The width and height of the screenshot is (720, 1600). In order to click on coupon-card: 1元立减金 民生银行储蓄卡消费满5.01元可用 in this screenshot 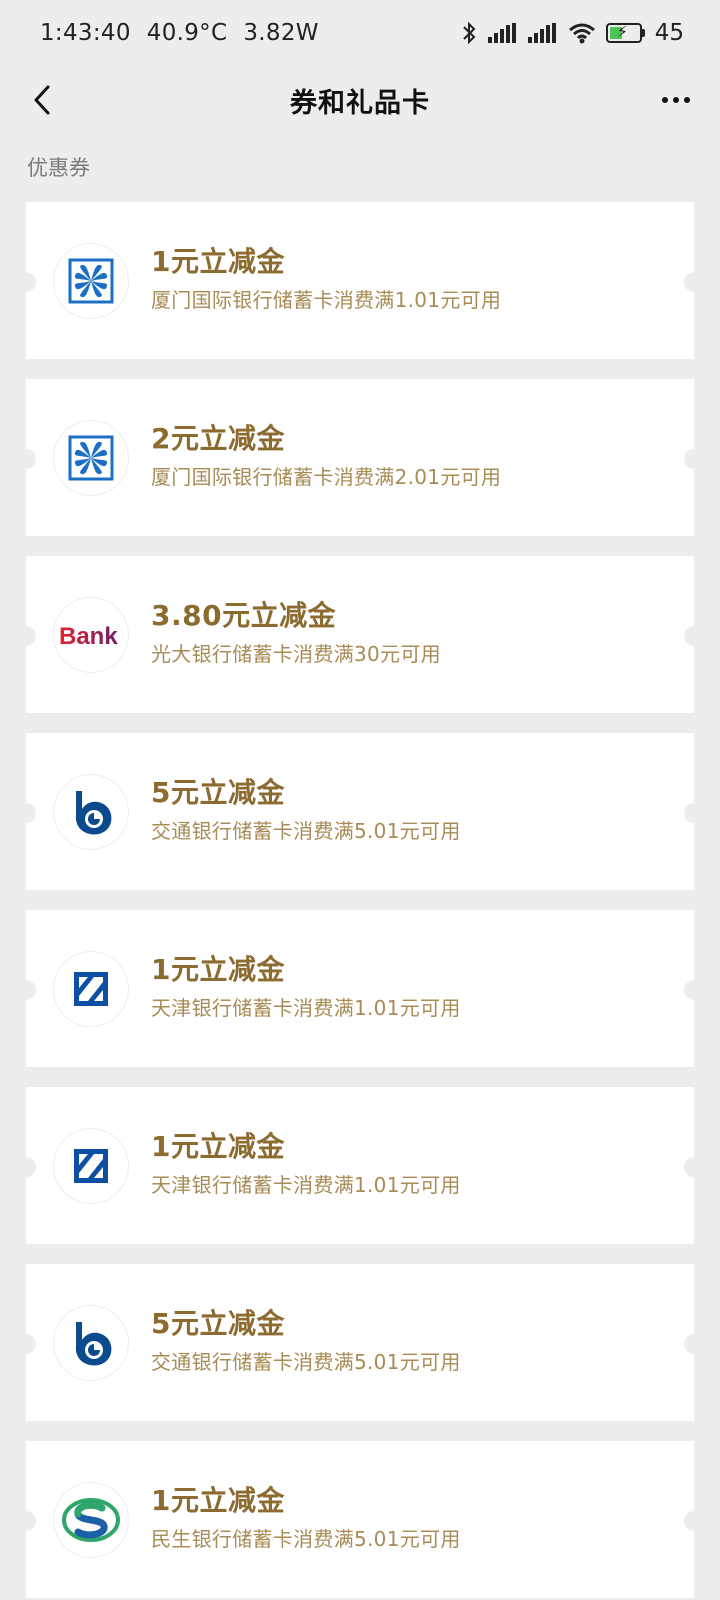, I will do `click(360, 1519)`.